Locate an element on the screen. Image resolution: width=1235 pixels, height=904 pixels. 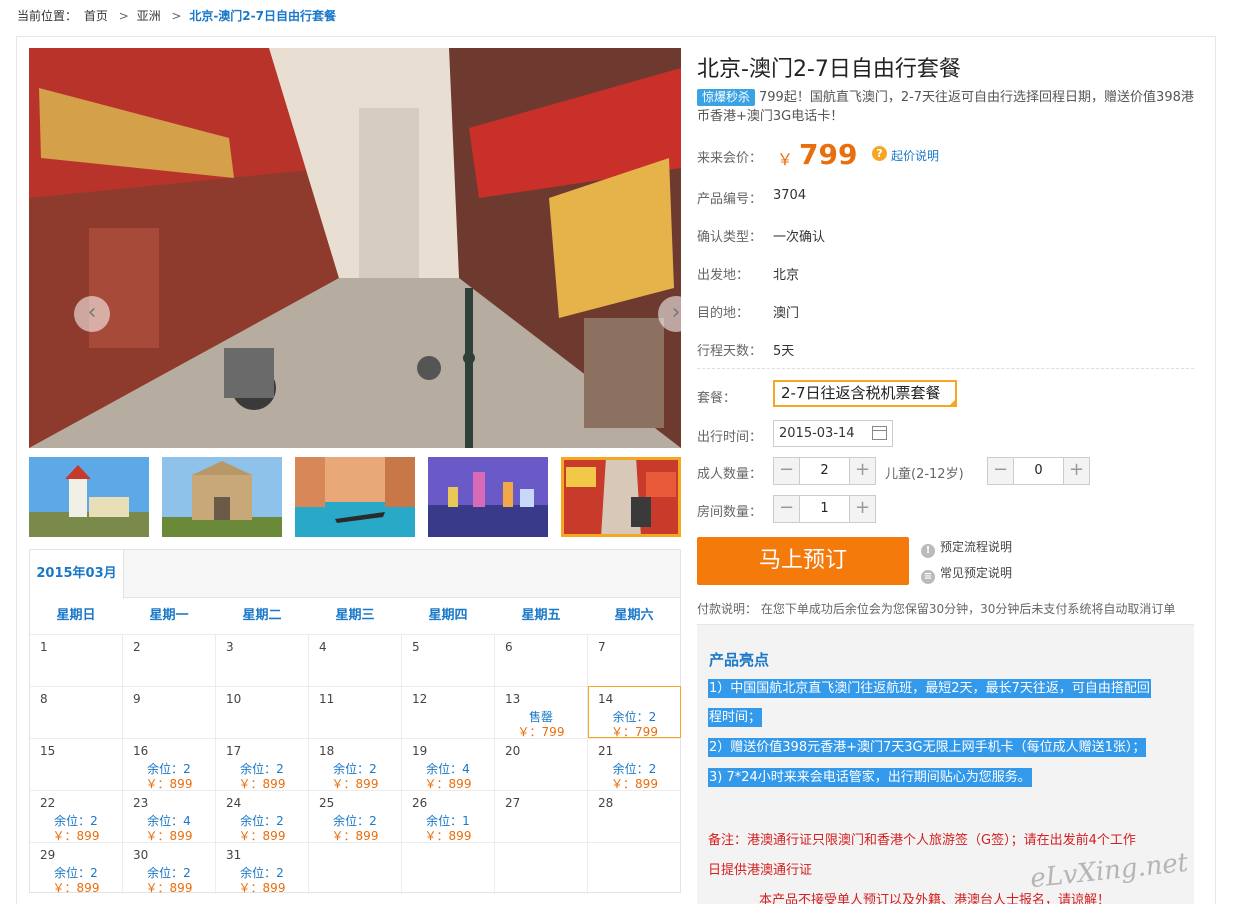
highlight-line: 2）赠送价值398元香港+澳门7天3G无限上网手机卡（每位成人赠送1张）； is located at coordinates (927, 747).